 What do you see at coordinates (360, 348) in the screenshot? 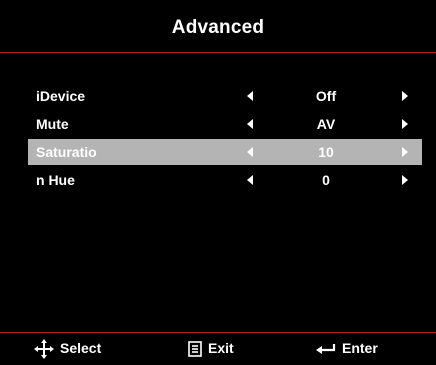
I see `enter-hint-label: Enter` at bounding box center [360, 348].